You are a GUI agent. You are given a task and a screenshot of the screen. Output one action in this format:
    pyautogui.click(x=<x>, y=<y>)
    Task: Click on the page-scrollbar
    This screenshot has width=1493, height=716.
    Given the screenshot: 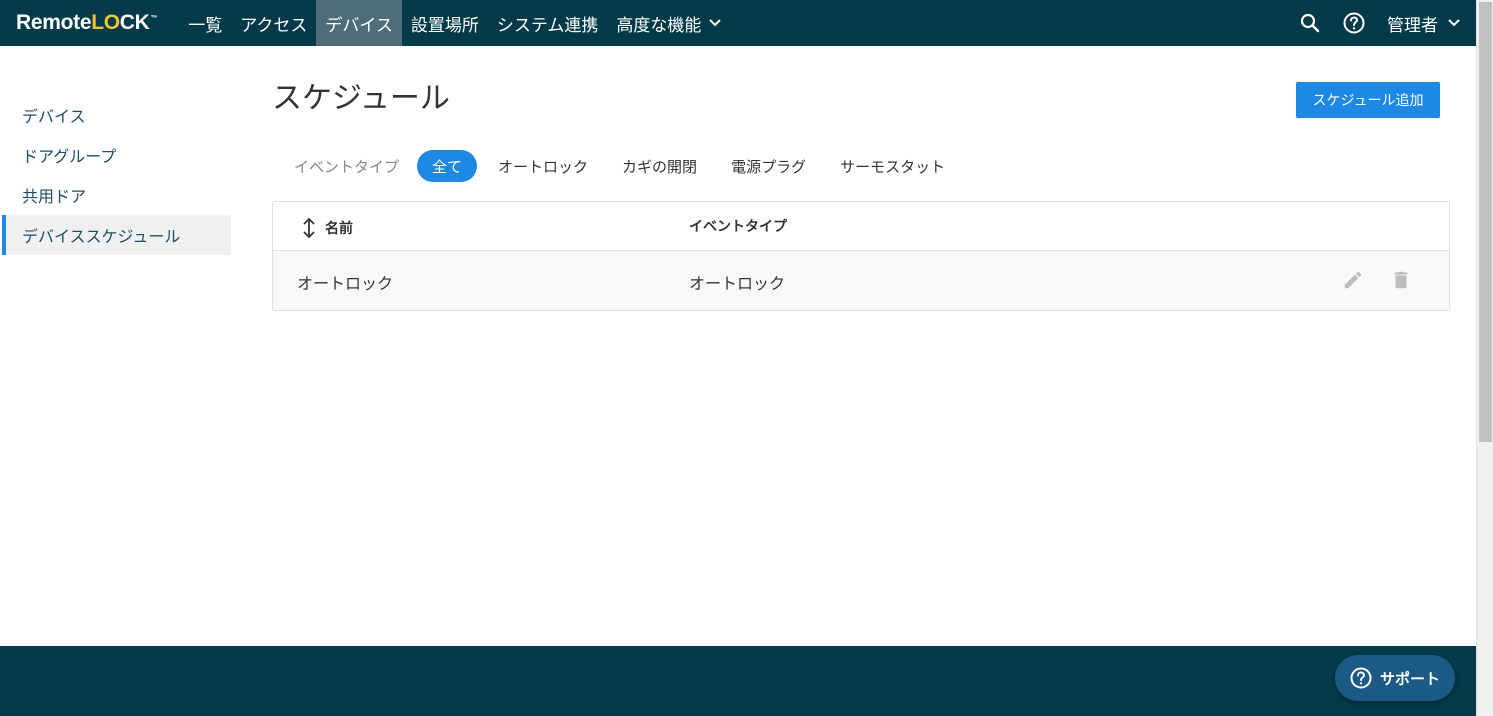 What is the action you would take?
    pyautogui.click(x=1484, y=358)
    